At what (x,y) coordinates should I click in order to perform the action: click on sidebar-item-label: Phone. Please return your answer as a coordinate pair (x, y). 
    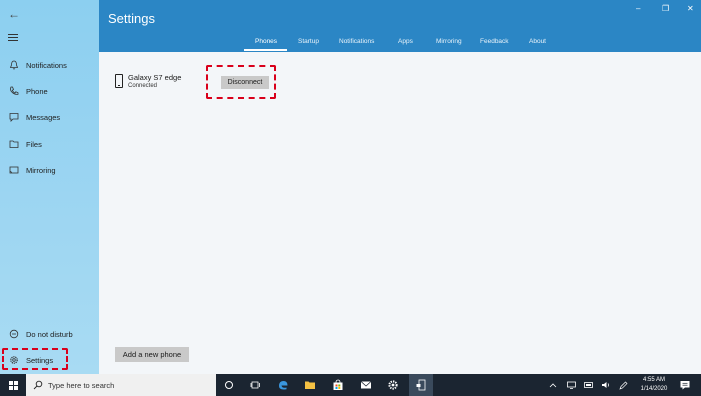
    Looking at the image, I should click on (37, 91).